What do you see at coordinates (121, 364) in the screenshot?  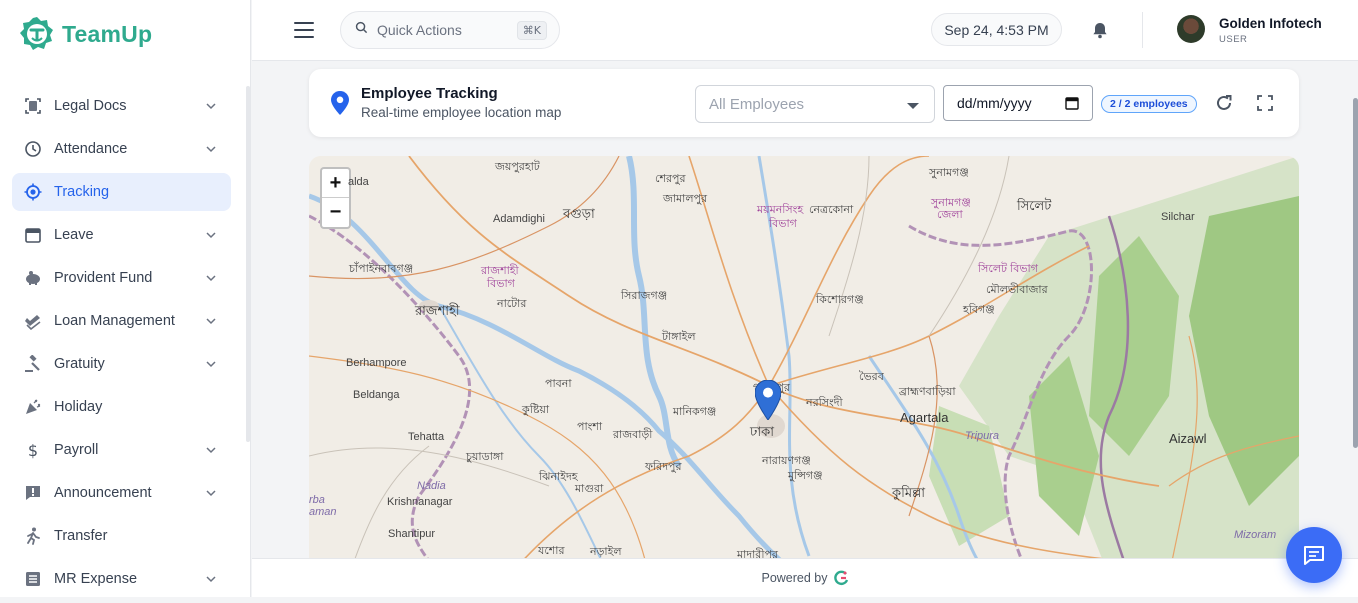 I see `sidebar-item-gratuity: Gratuity` at bounding box center [121, 364].